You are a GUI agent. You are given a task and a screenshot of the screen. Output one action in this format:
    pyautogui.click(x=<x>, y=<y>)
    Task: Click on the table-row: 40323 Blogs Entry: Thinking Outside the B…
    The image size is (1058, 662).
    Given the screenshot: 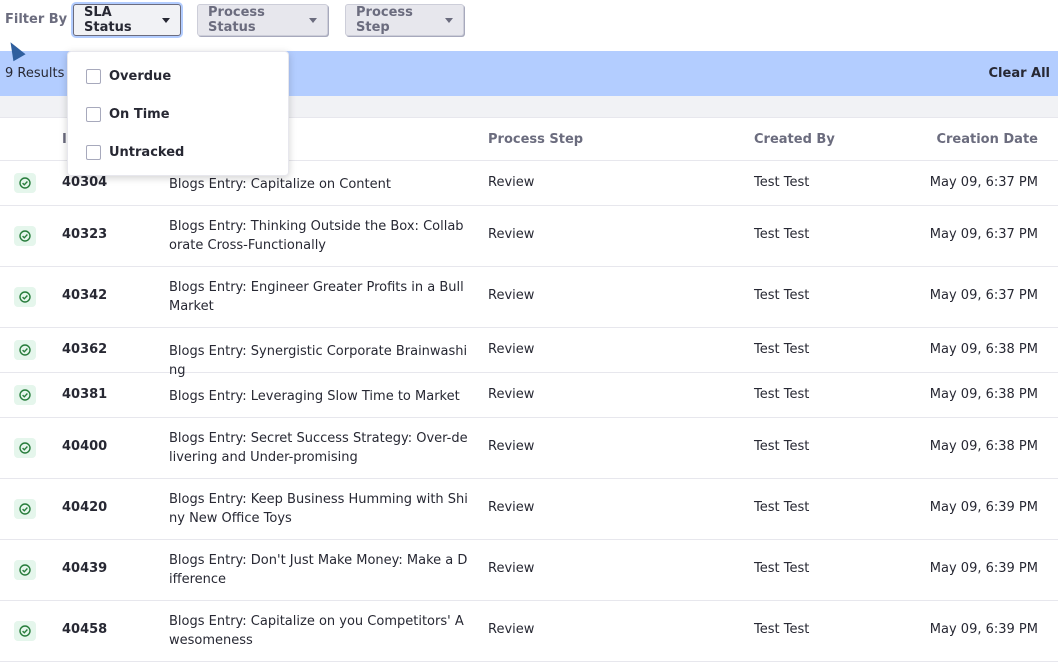 What is the action you would take?
    pyautogui.click(x=529, y=236)
    